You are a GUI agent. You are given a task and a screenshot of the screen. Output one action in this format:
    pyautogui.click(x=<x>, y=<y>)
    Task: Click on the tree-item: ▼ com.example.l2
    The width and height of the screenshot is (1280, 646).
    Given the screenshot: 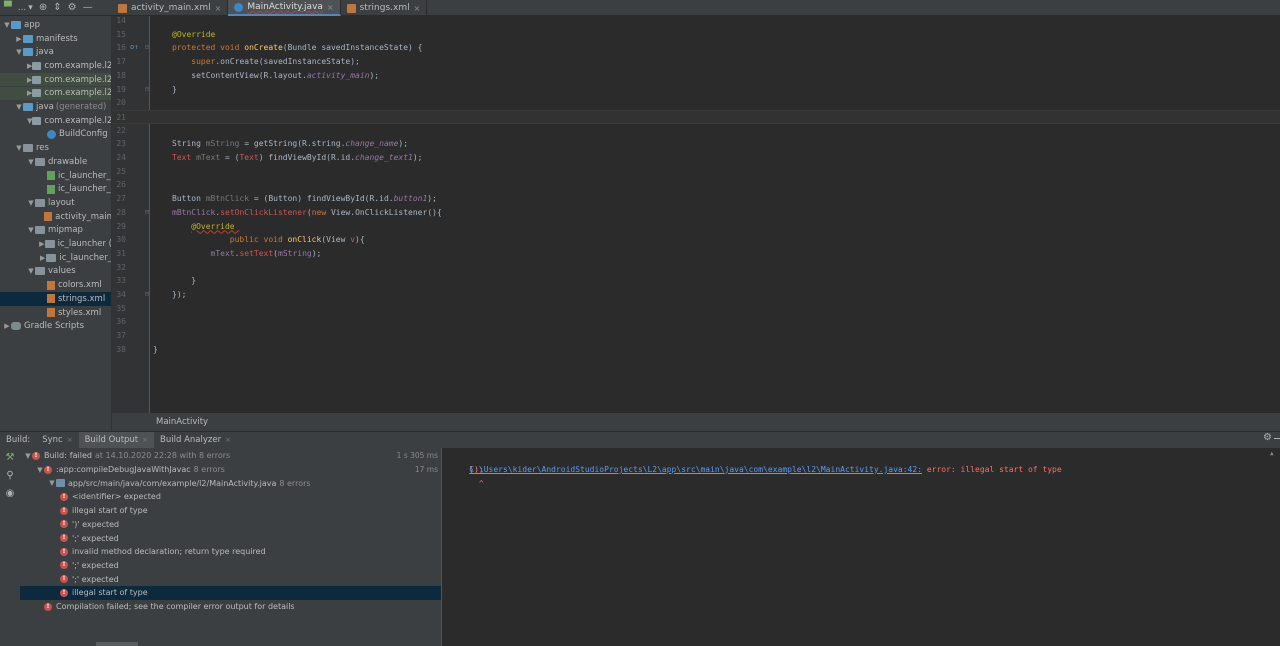 What is the action you would take?
    pyautogui.click(x=55, y=121)
    